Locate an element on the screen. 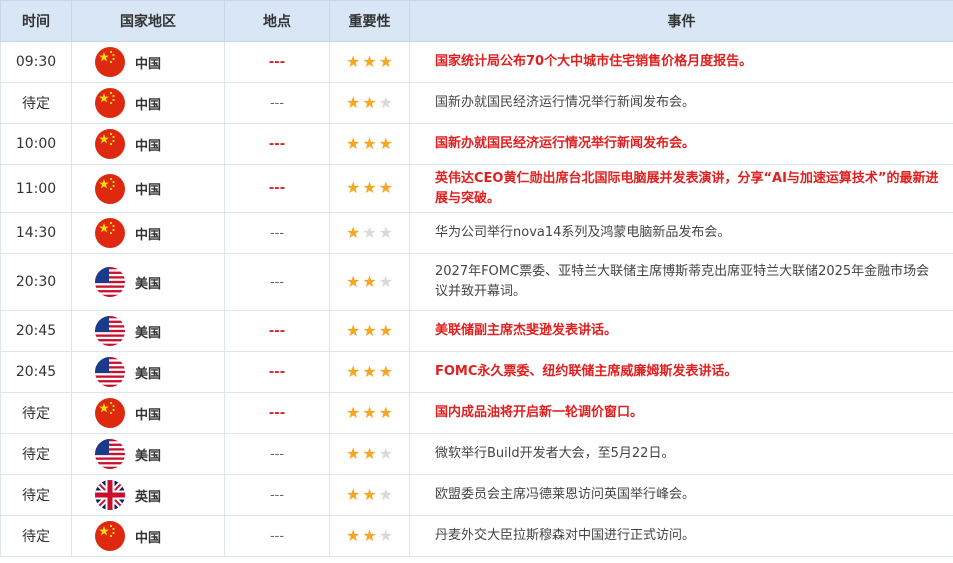  table-row: 待定 中国 --- ★ ★ ★ 国内成品油将开启新一轮调价窗口。 is located at coordinates (476, 413).